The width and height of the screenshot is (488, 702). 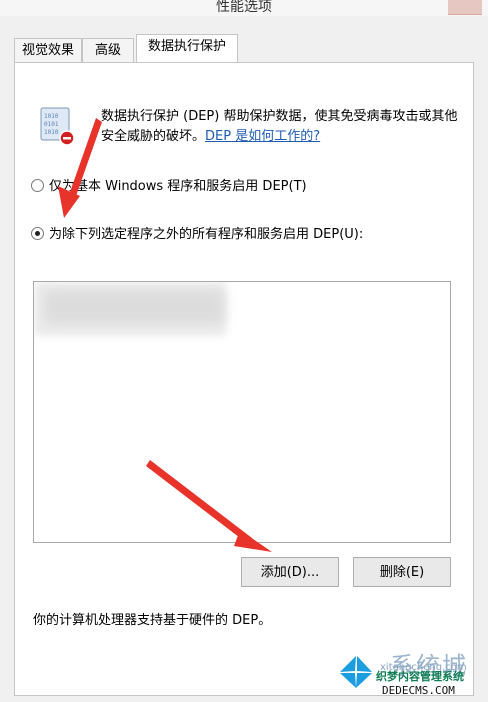 I want to click on hardware-dep-status: 你的计算机处理器支持基于硬件的 DEP。, so click(x=152, y=620).